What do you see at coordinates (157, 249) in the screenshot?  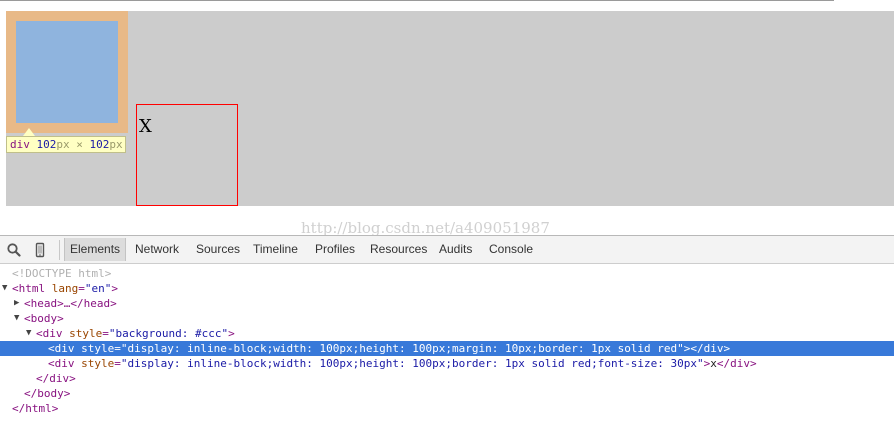 I see `tab-network: Network` at bounding box center [157, 249].